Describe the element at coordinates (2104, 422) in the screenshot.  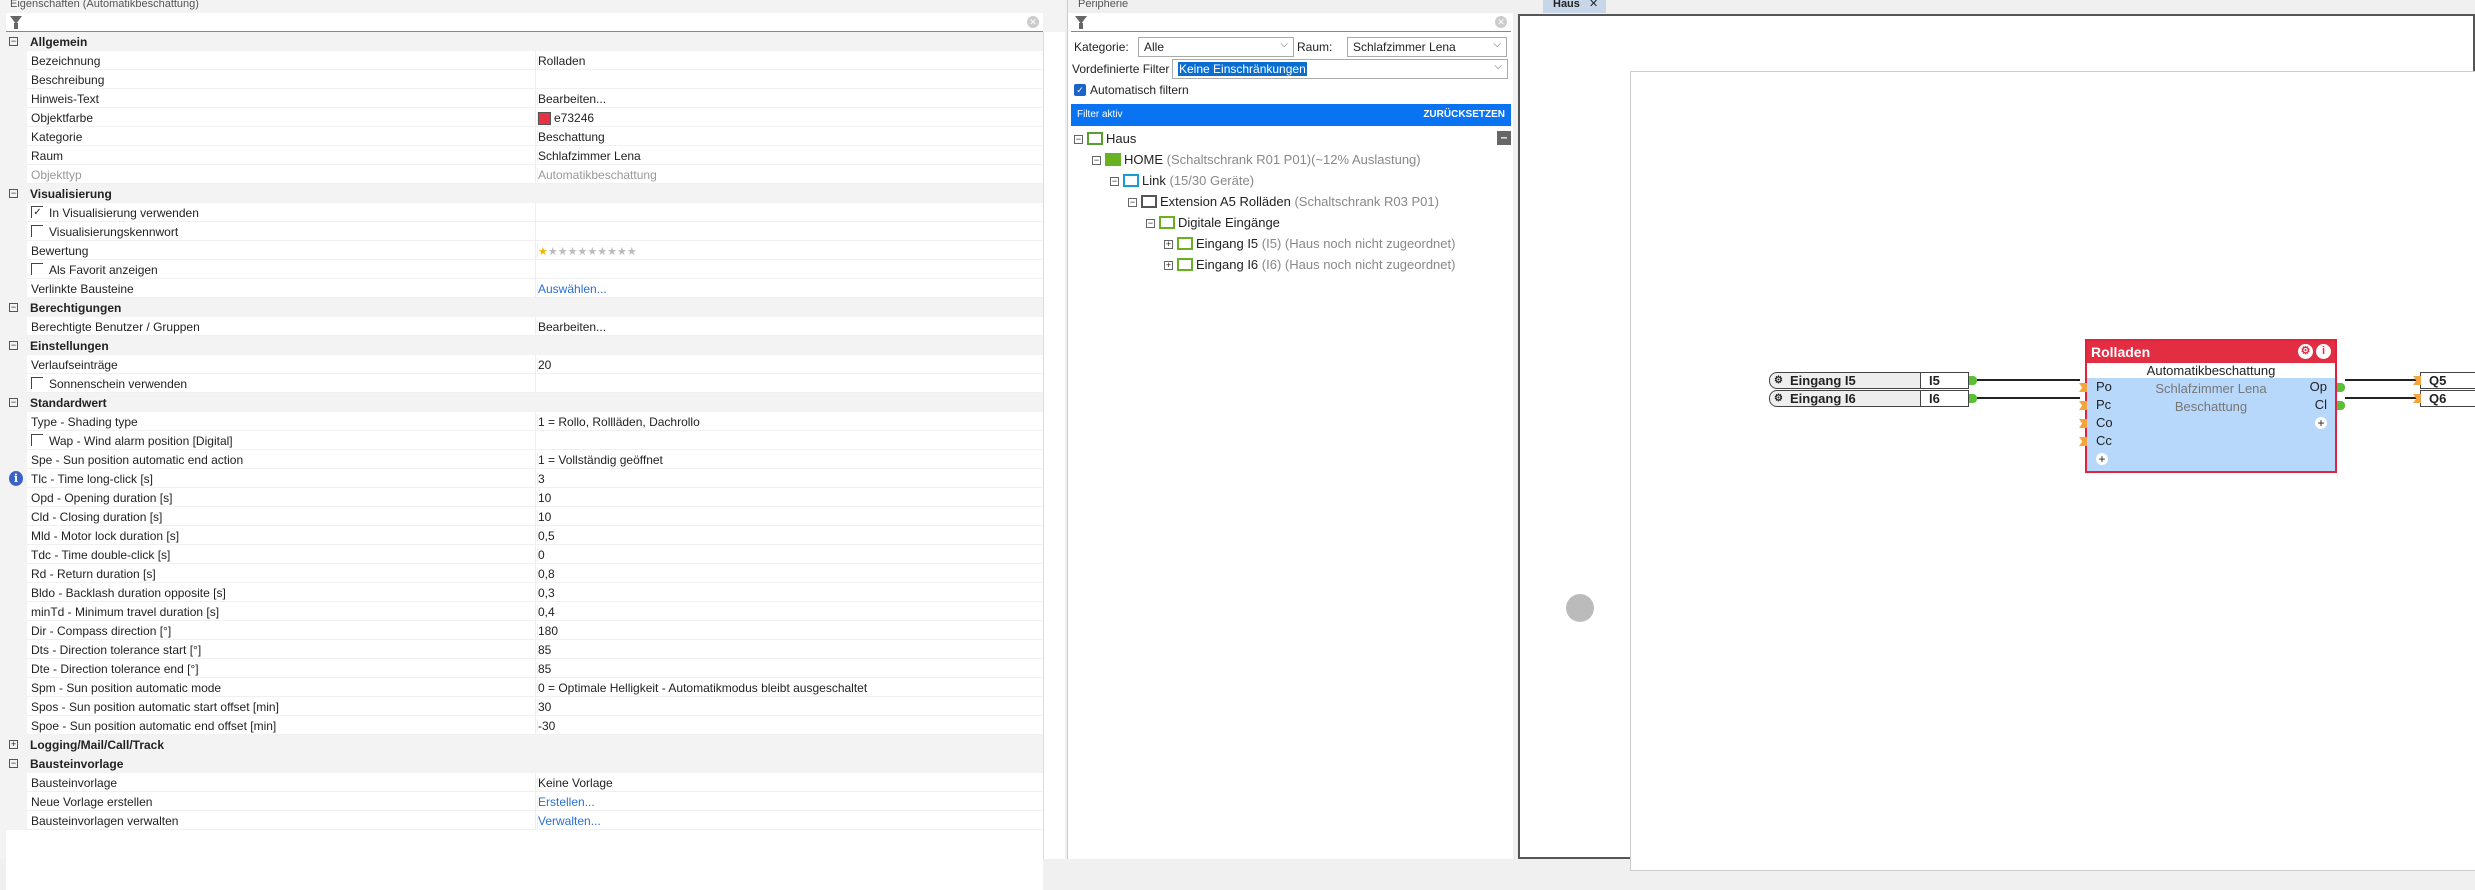
I see `block-input-port: Co` at that location.